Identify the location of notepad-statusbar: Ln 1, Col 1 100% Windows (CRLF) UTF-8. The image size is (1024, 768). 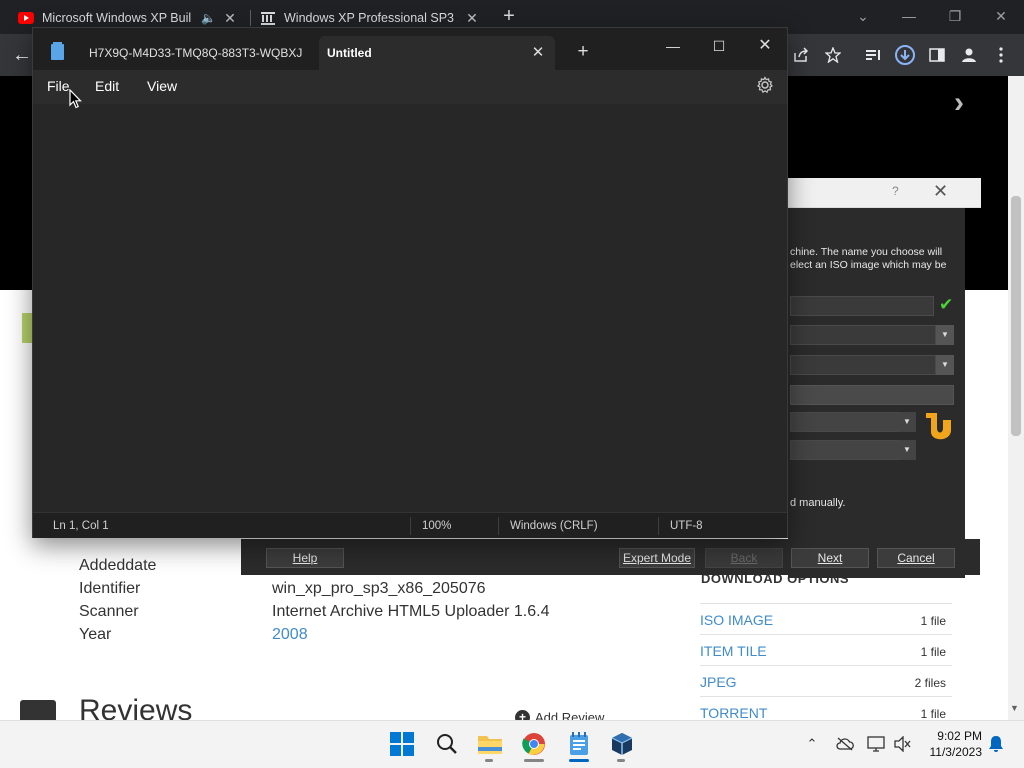
(410, 525).